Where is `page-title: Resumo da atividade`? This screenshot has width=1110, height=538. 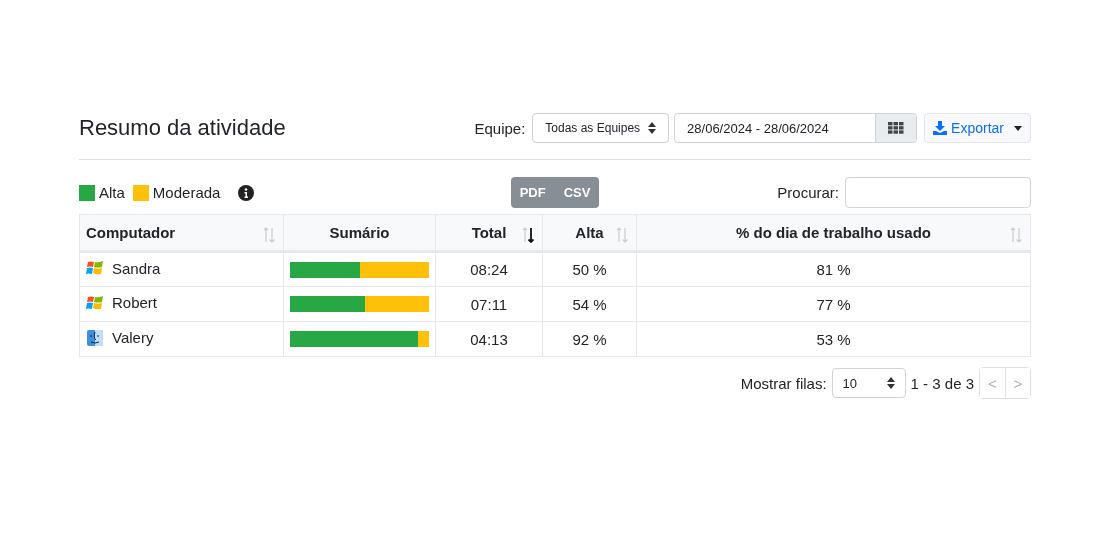 page-title: Resumo da atividade is located at coordinates (182, 128).